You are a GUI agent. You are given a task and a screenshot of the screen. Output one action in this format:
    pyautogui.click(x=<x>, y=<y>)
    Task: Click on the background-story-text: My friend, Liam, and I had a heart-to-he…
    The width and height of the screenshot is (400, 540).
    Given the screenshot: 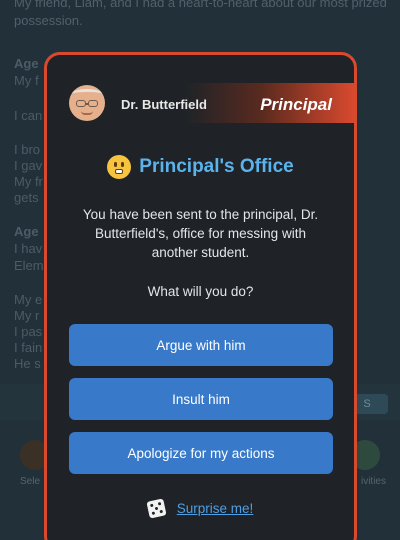 What is the action you would take?
    pyautogui.click(x=200, y=14)
    